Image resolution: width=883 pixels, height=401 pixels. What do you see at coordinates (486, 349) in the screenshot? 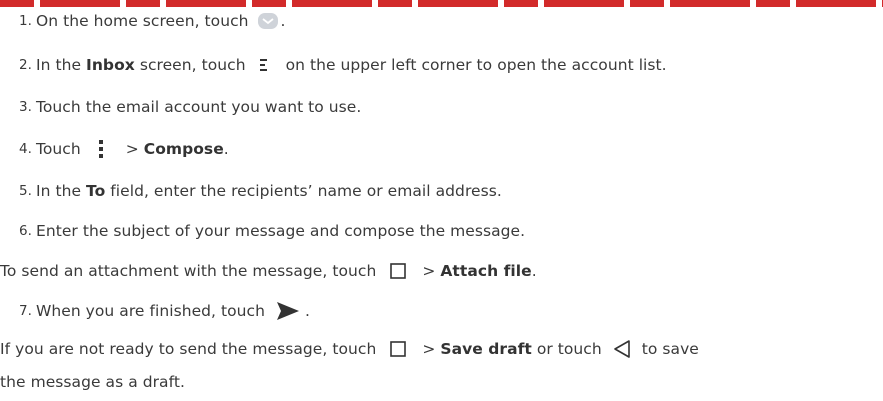
I see `save-draft-label: Save draft` at bounding box center [486, 349].